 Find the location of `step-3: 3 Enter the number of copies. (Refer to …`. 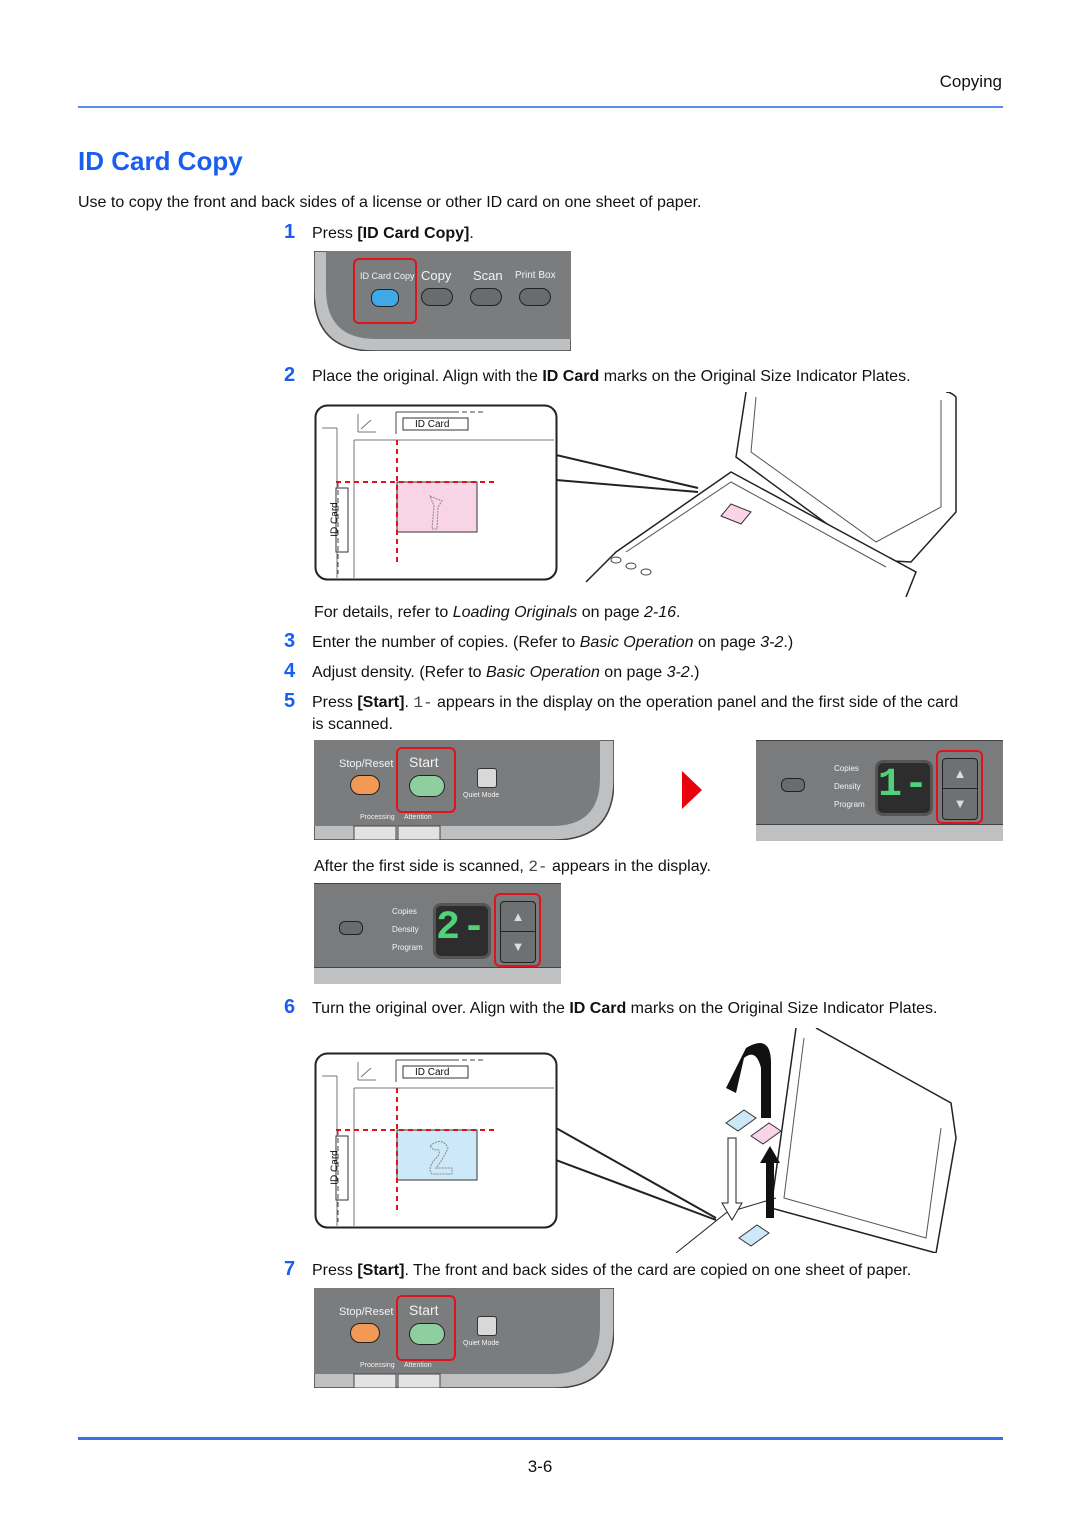

step-3: 3 Enter the number of copies. (Refer to … is located at coordinates (538, 641).